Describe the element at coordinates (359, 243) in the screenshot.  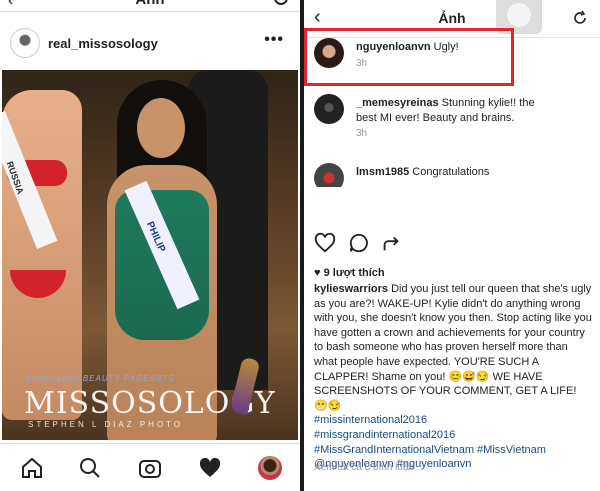
I see `comment-icon` at that location.